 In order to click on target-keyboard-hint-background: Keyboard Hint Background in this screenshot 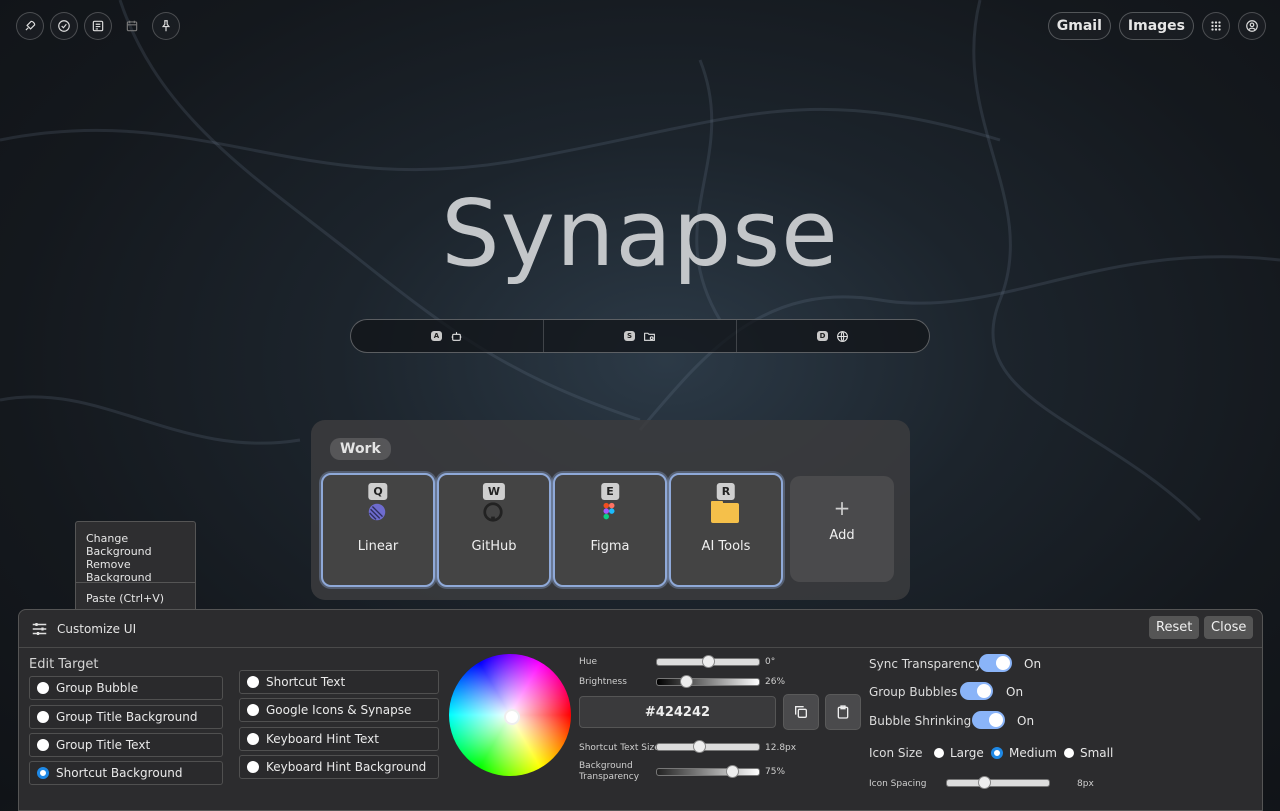, I will do `click(339, 767)`.